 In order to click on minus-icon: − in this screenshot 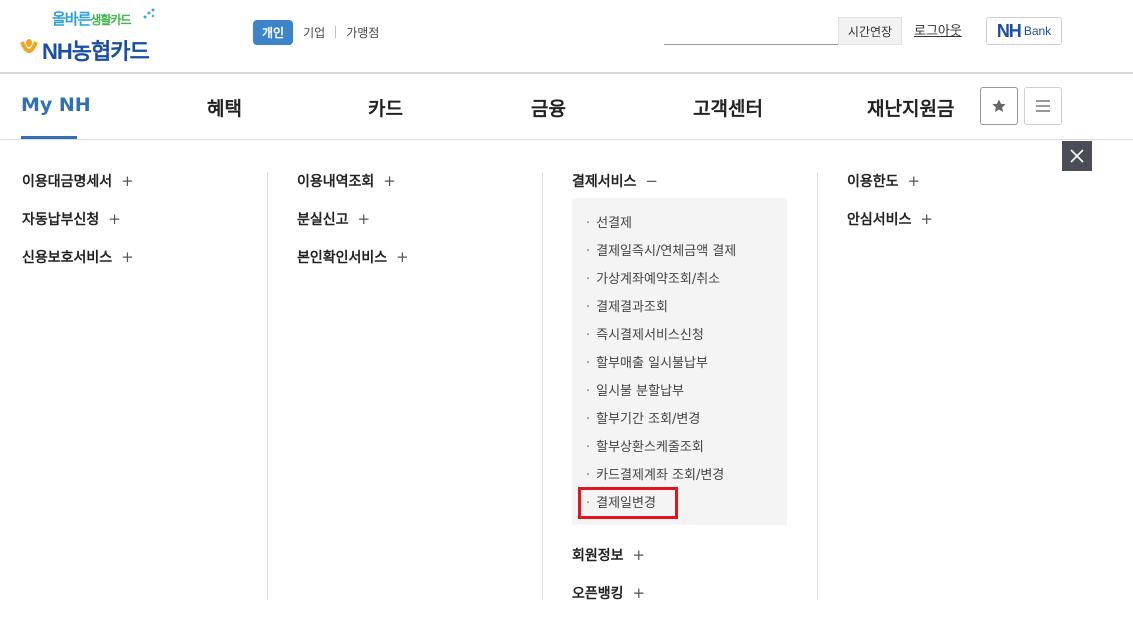, I will do `click(651, 181)`.